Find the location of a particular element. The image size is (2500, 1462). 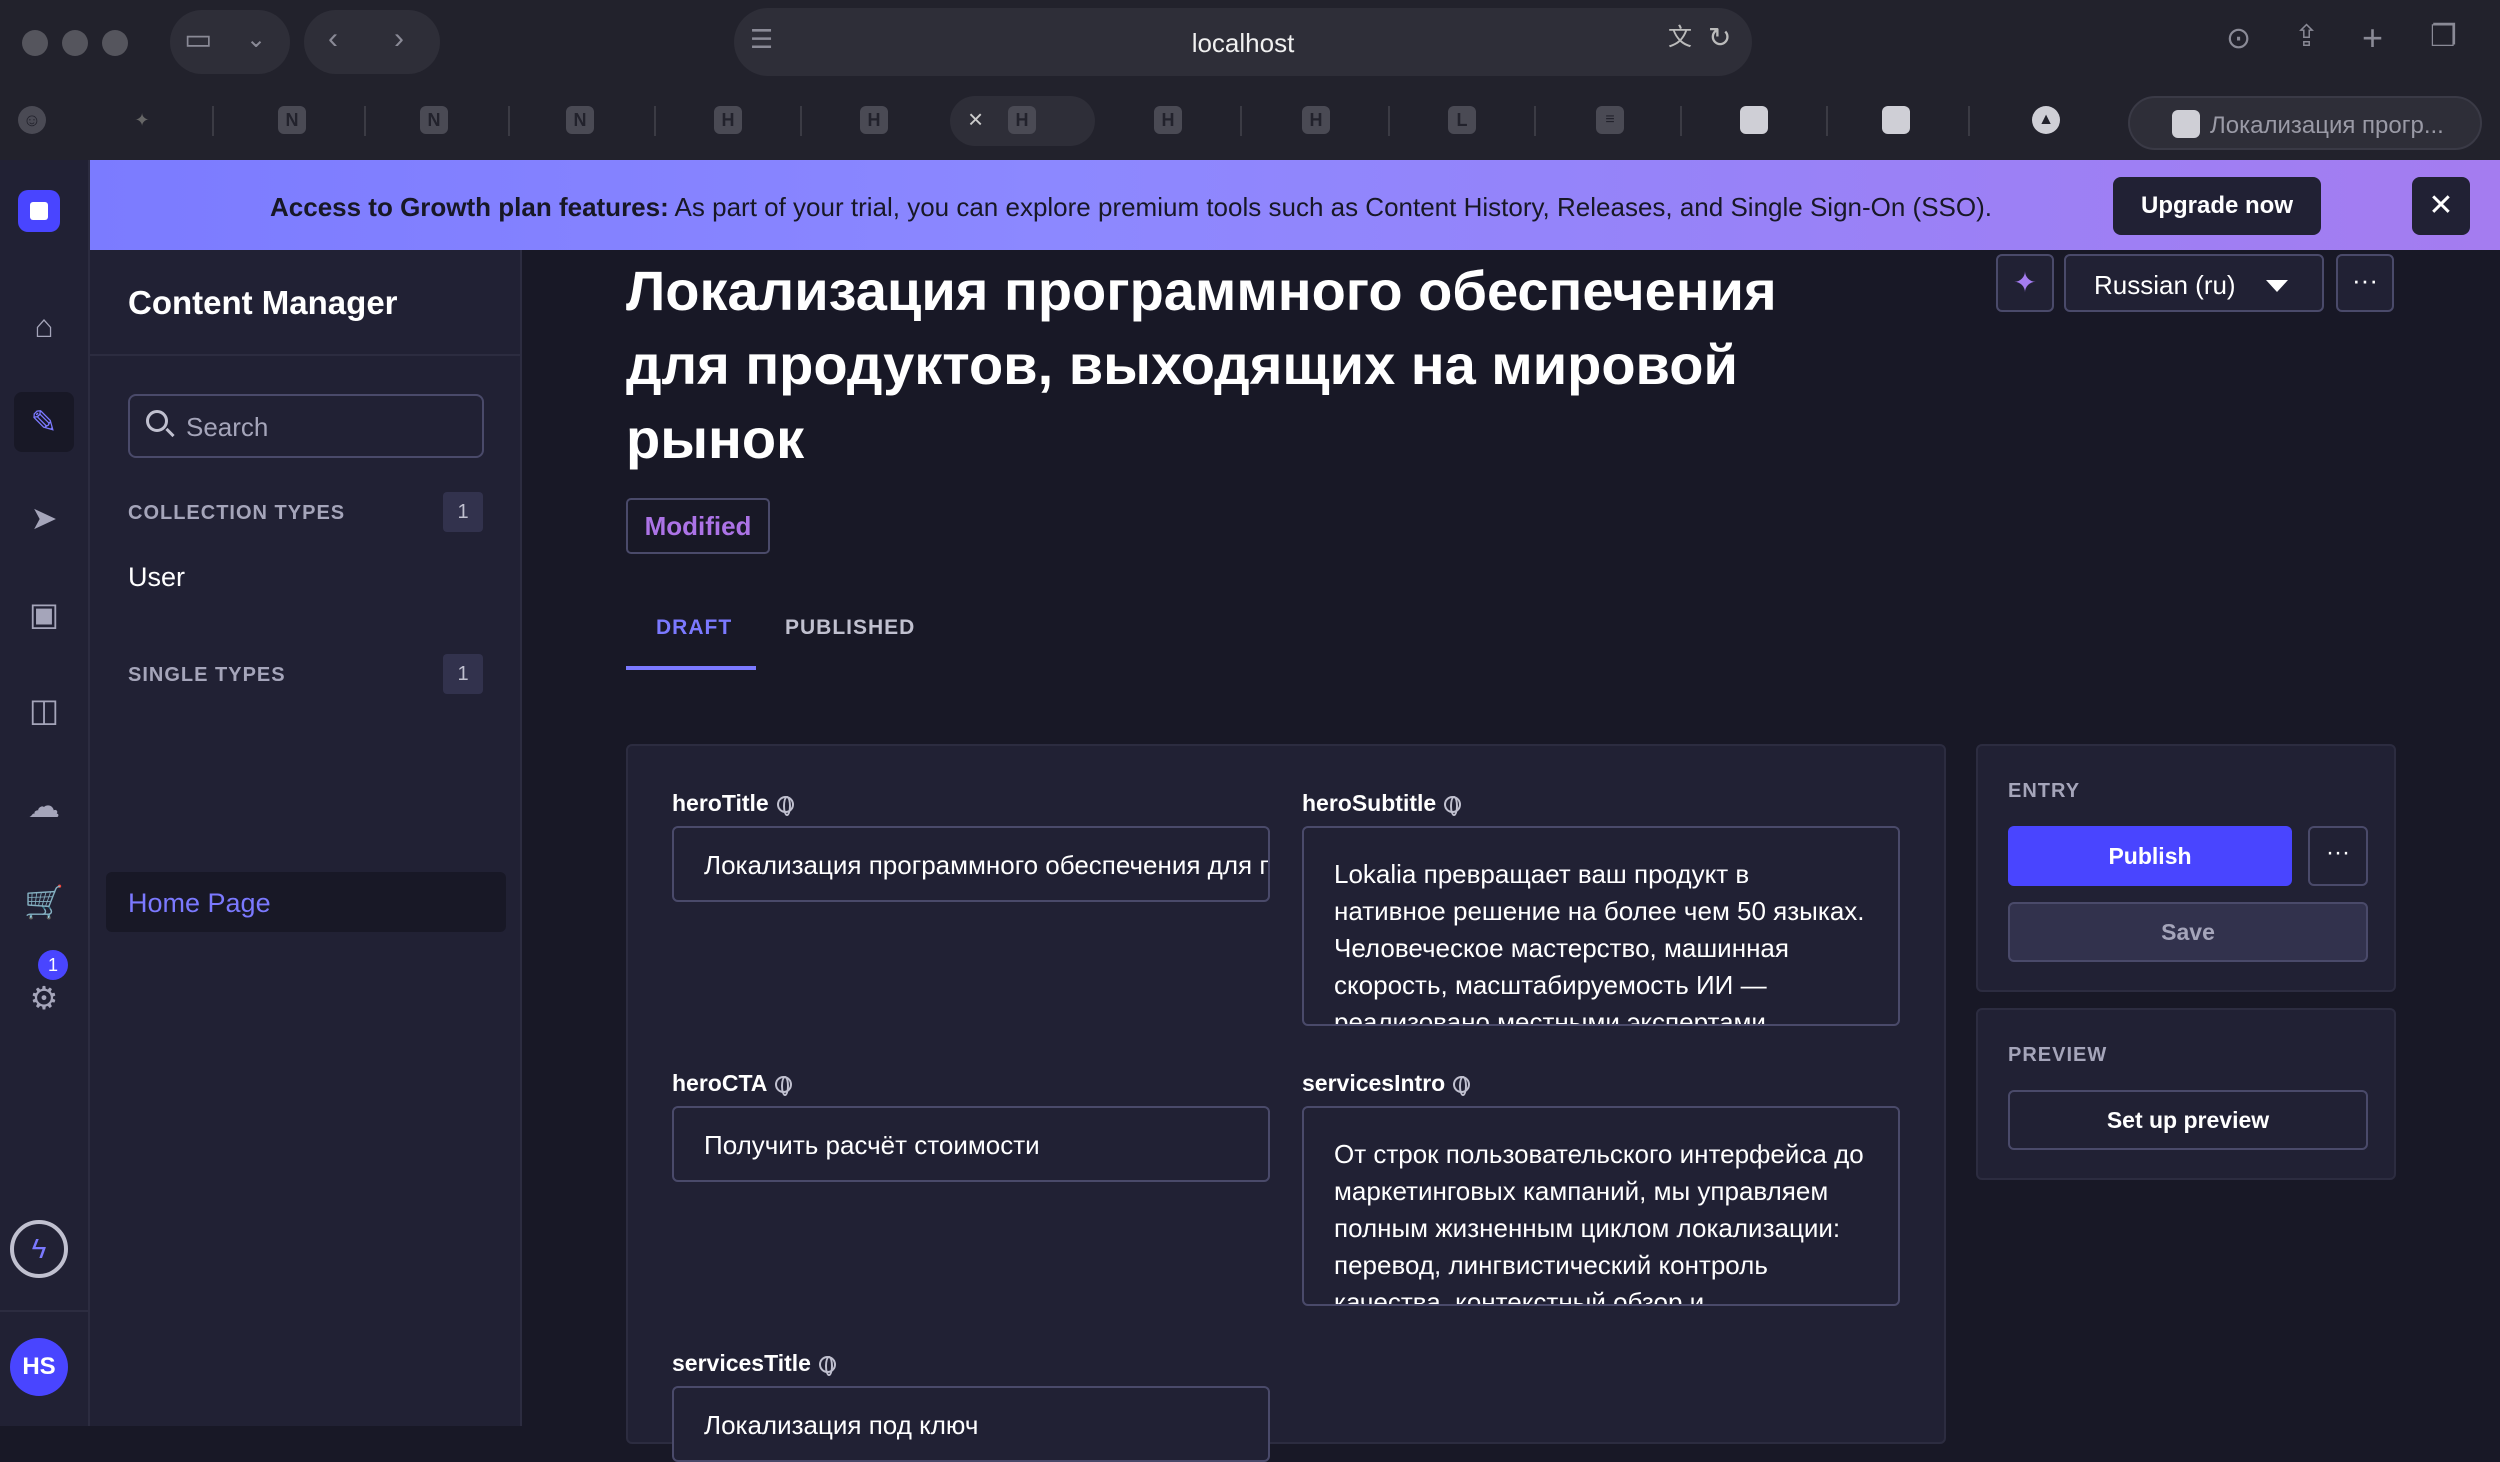

more-actions-button: ··· is located at coordinates (2365, 283).